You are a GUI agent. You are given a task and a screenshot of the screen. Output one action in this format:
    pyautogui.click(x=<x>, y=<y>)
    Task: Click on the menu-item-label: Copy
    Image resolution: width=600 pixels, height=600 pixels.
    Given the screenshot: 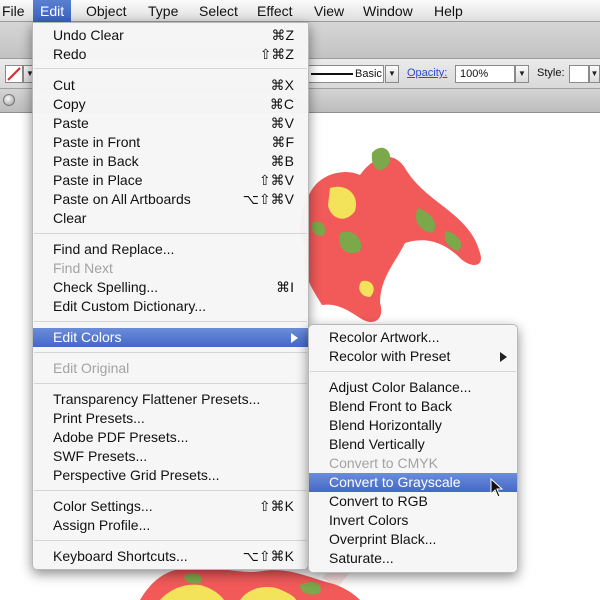 What is the action you would take?
    pyautogui.click(x=69, y=104)
    